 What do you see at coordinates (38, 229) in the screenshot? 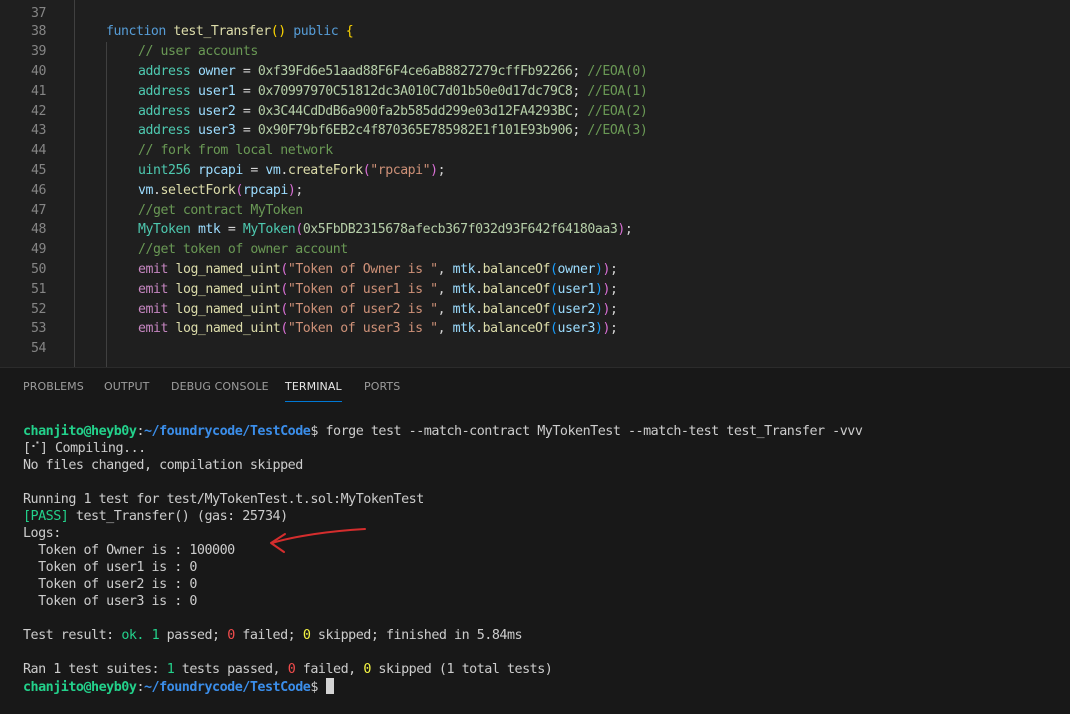
I see `line-number: 48` at bounding box center [38, 229].